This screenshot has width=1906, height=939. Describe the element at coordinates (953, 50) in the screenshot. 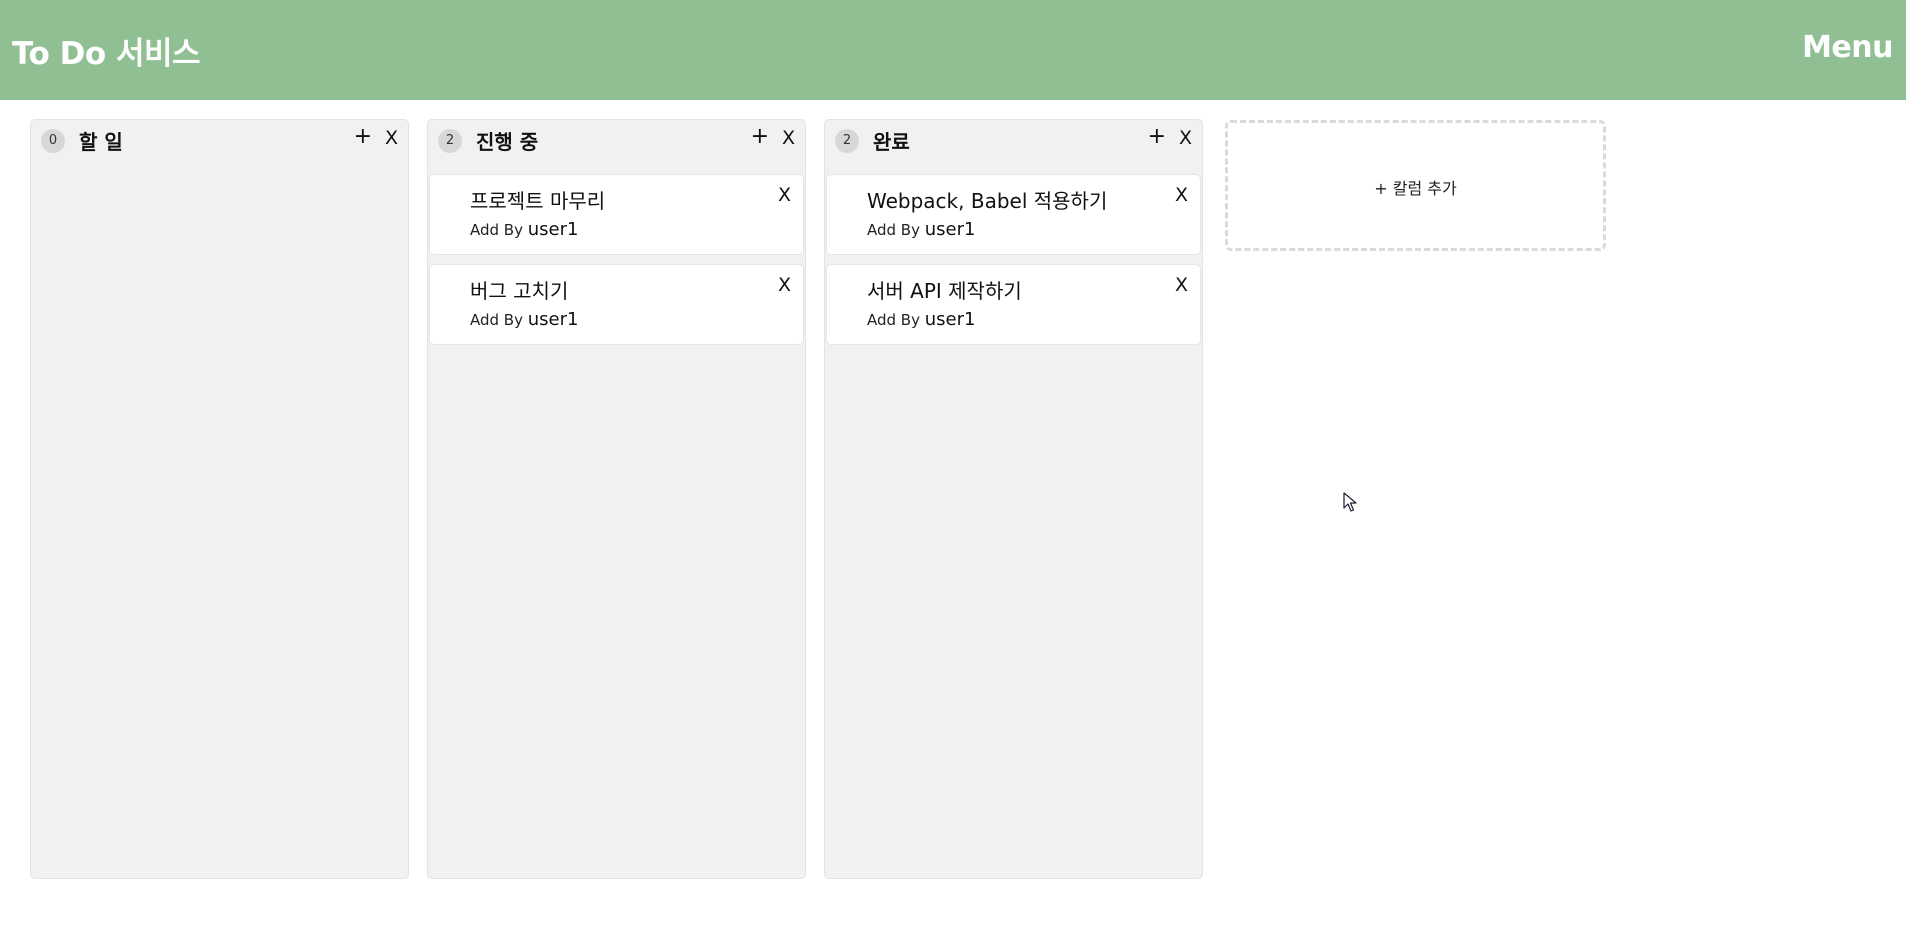

I see `app-header: To Do 서비스 Menu` at that location.